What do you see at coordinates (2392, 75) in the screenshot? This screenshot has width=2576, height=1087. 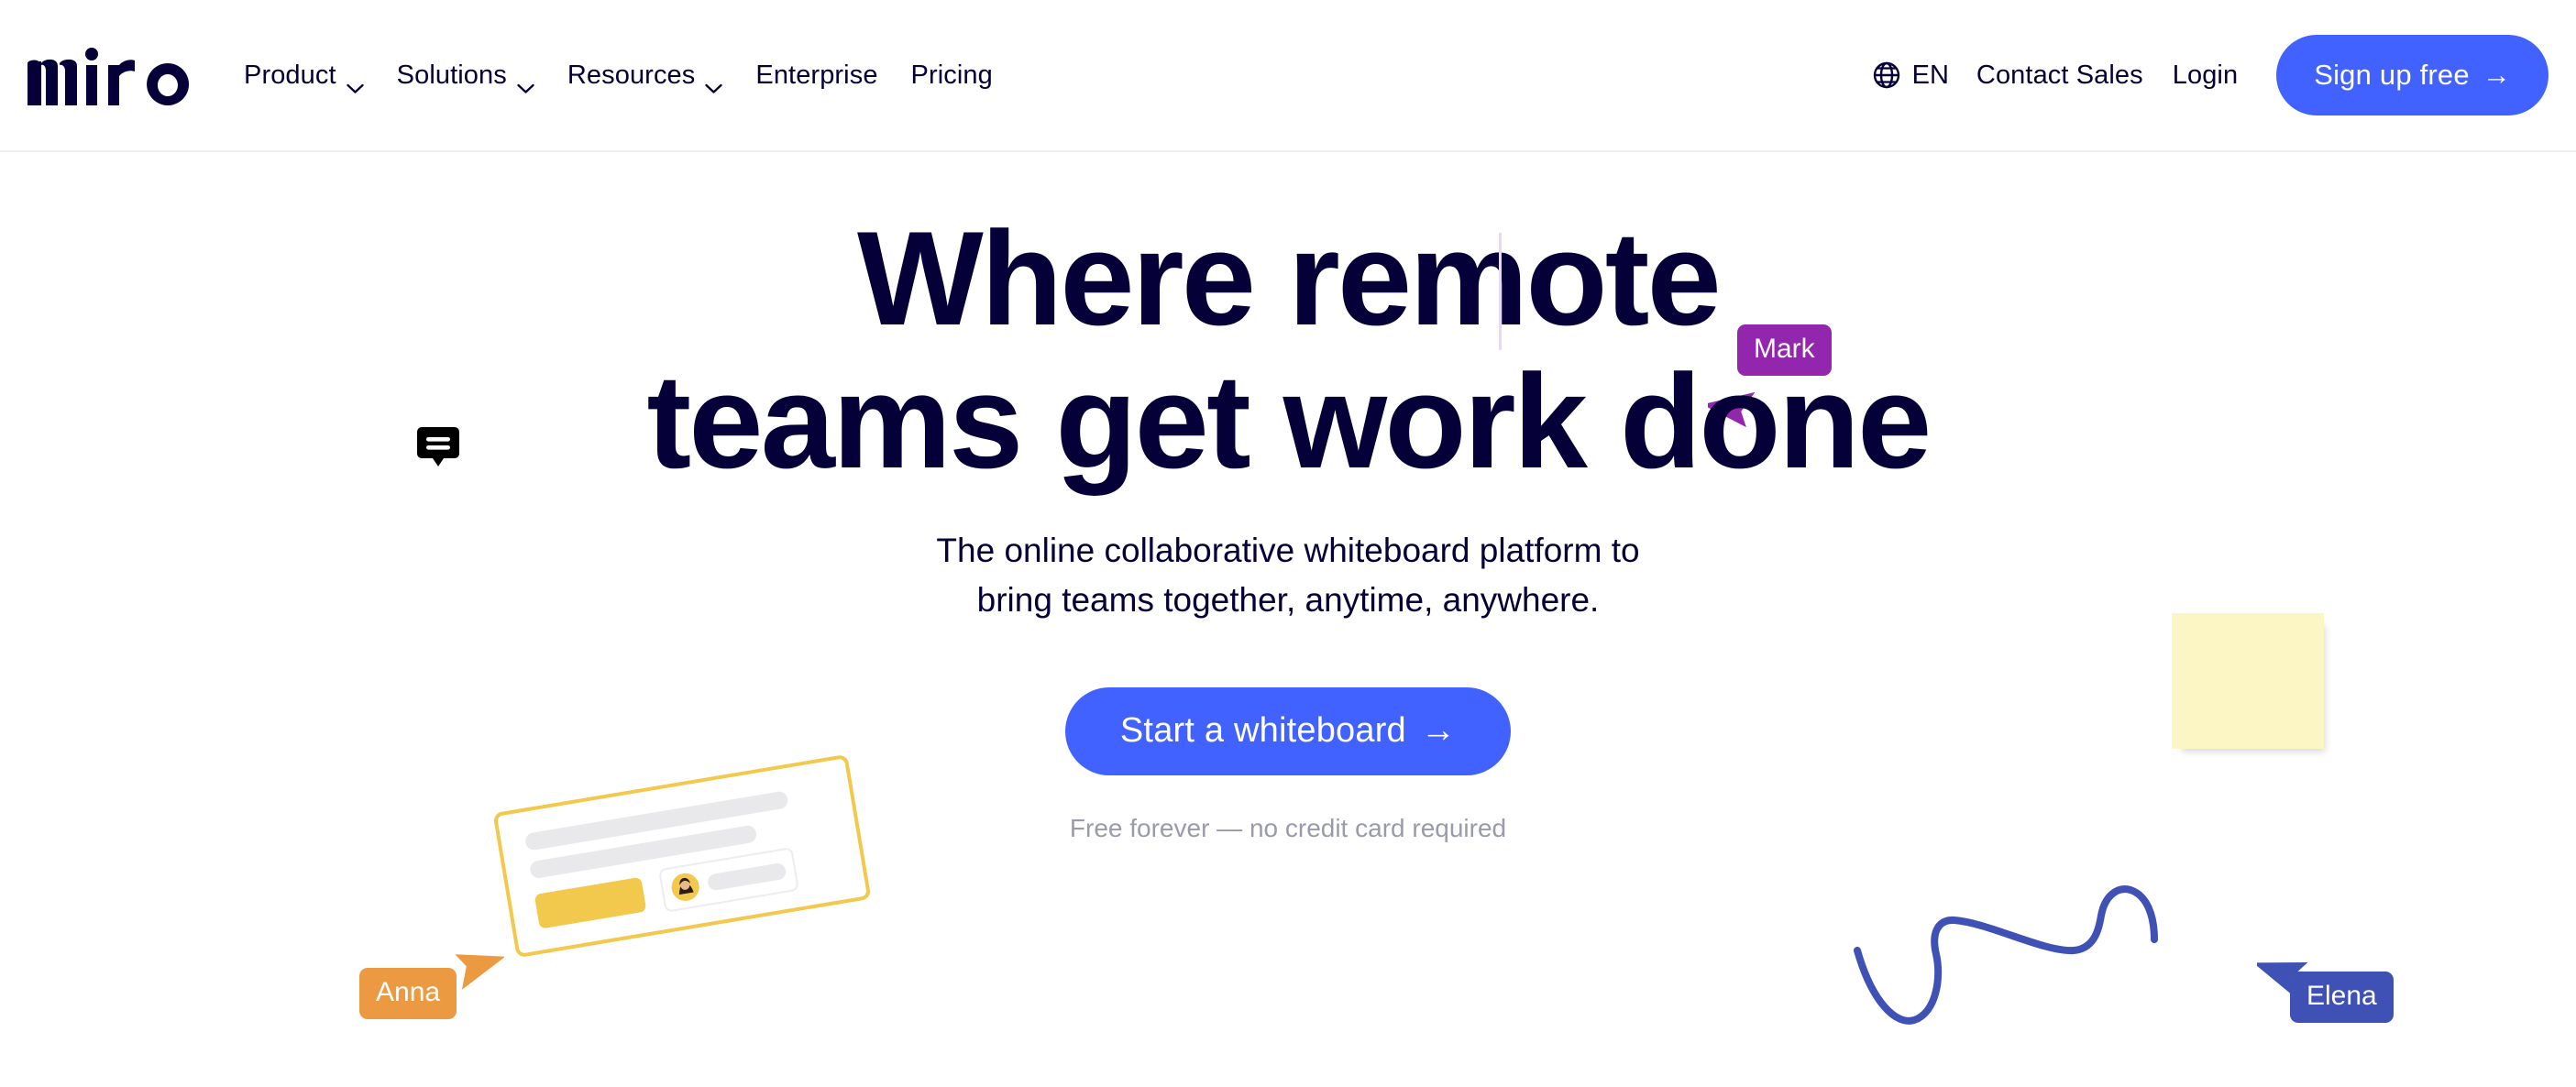 I see `signup-free-label: Sign up free` at bounding box center [2392, 75].